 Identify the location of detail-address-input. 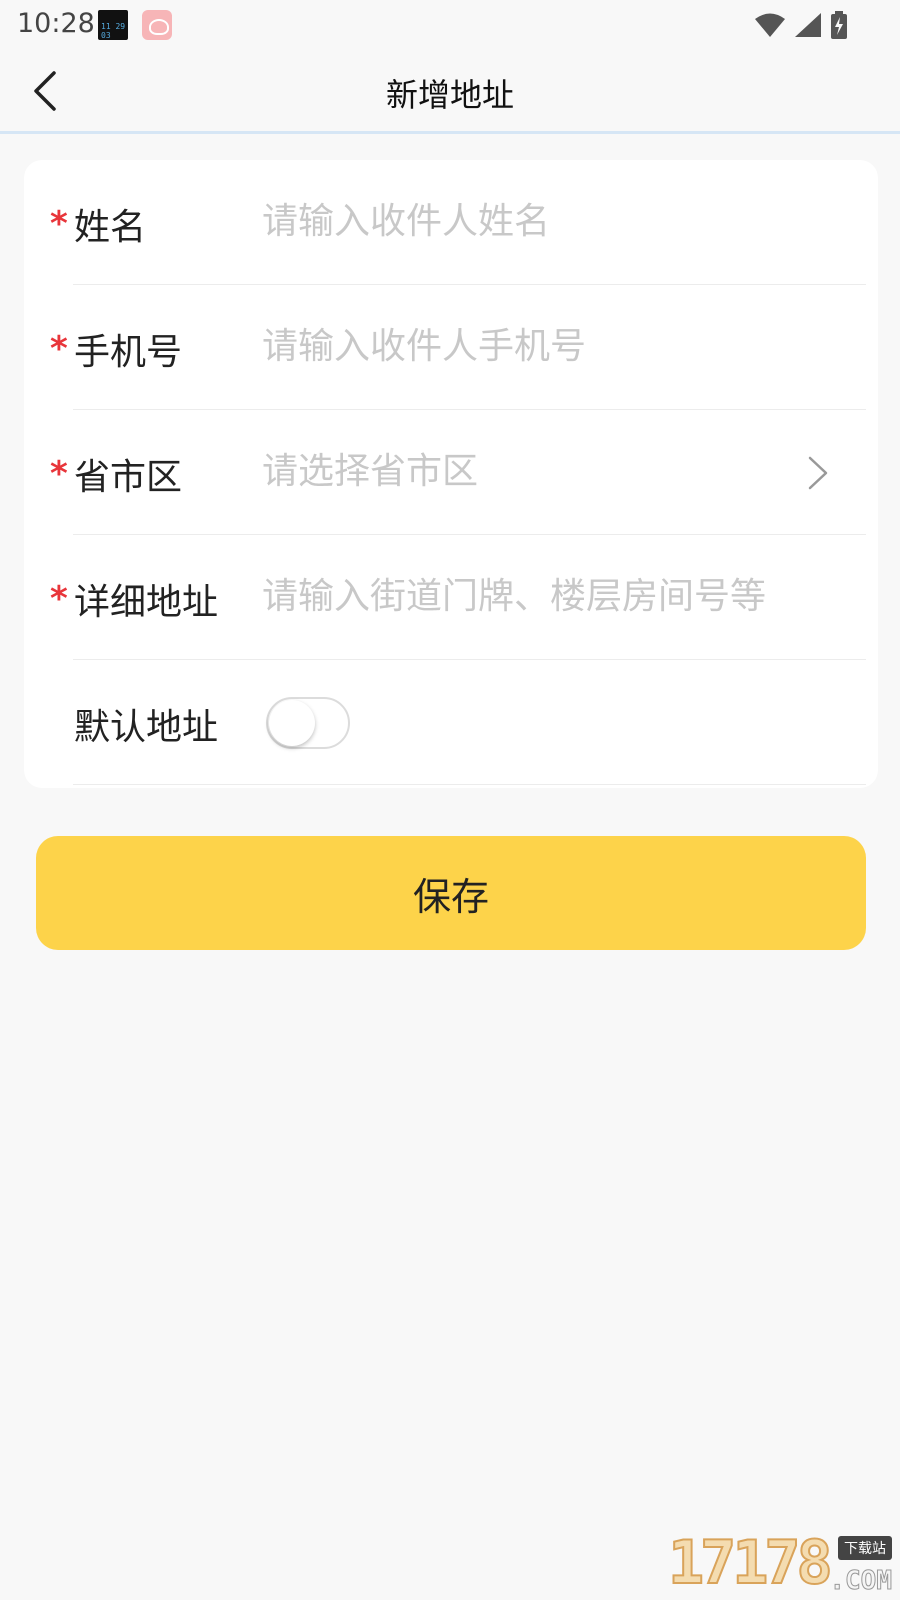
(542, 596).